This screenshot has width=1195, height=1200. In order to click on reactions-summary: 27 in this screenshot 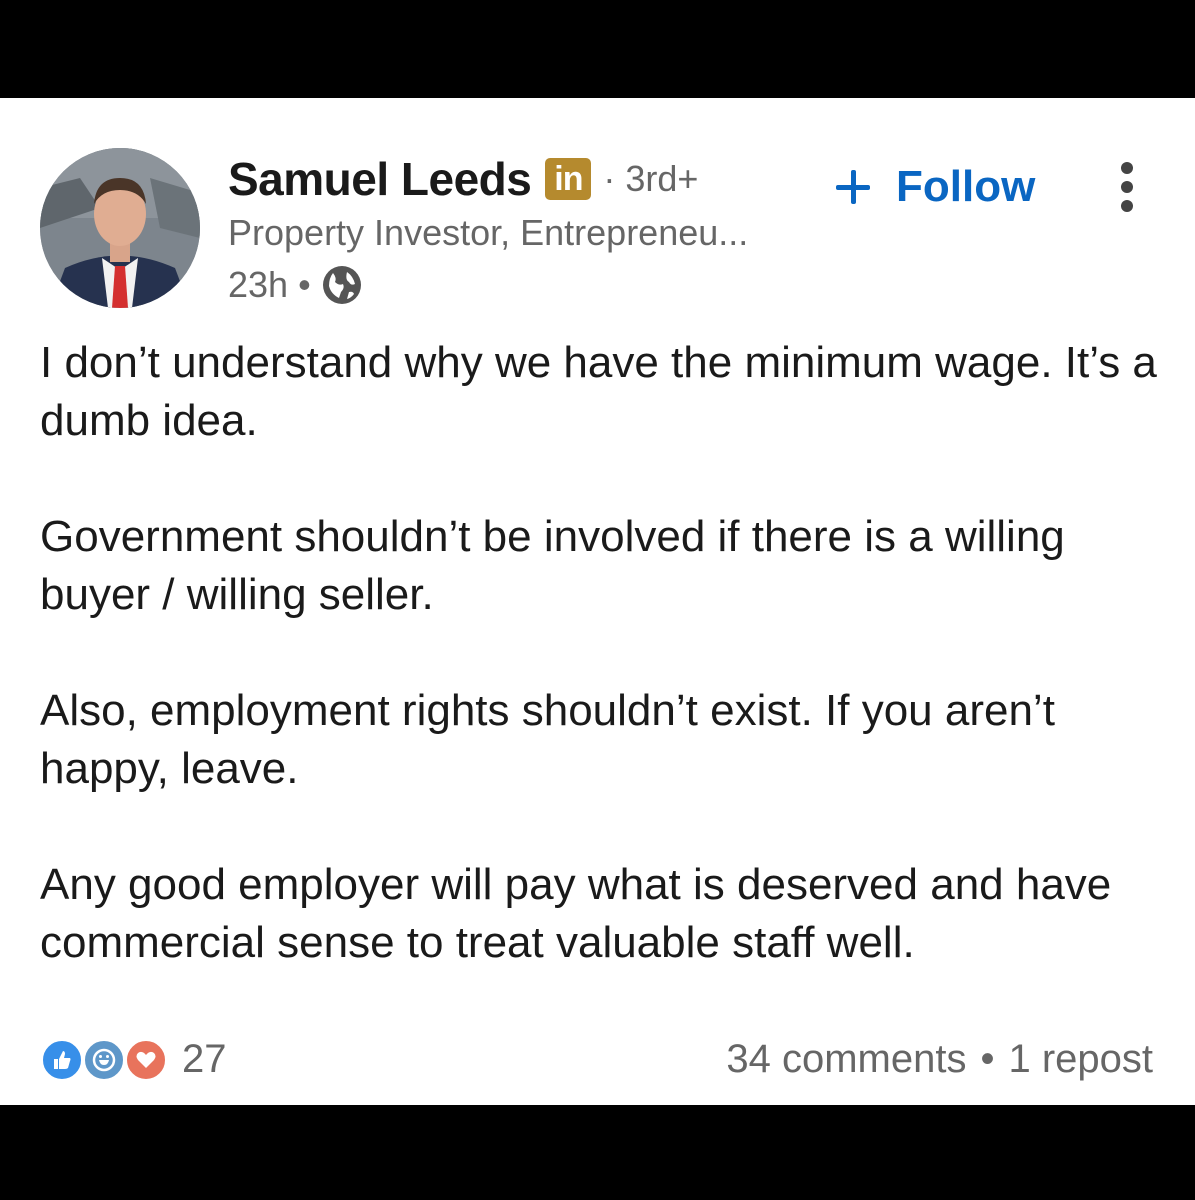, I will do `click(133, 1059)`.